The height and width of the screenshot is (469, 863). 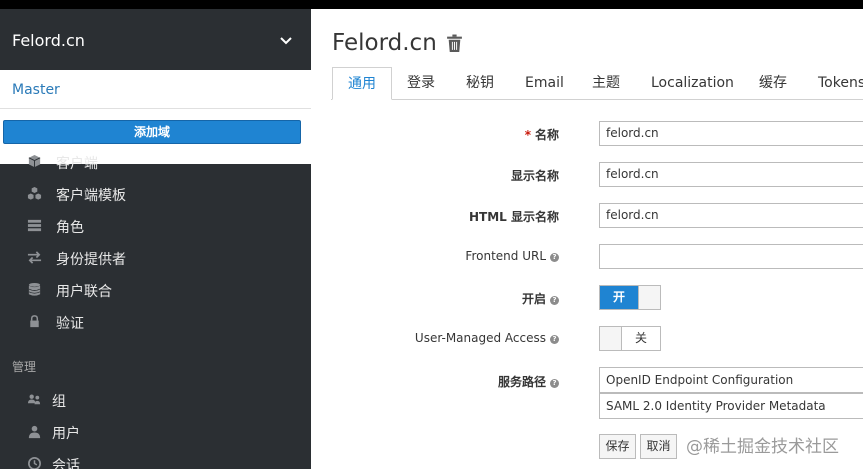 I want to click on database-icon, so click(x=34, y=289).